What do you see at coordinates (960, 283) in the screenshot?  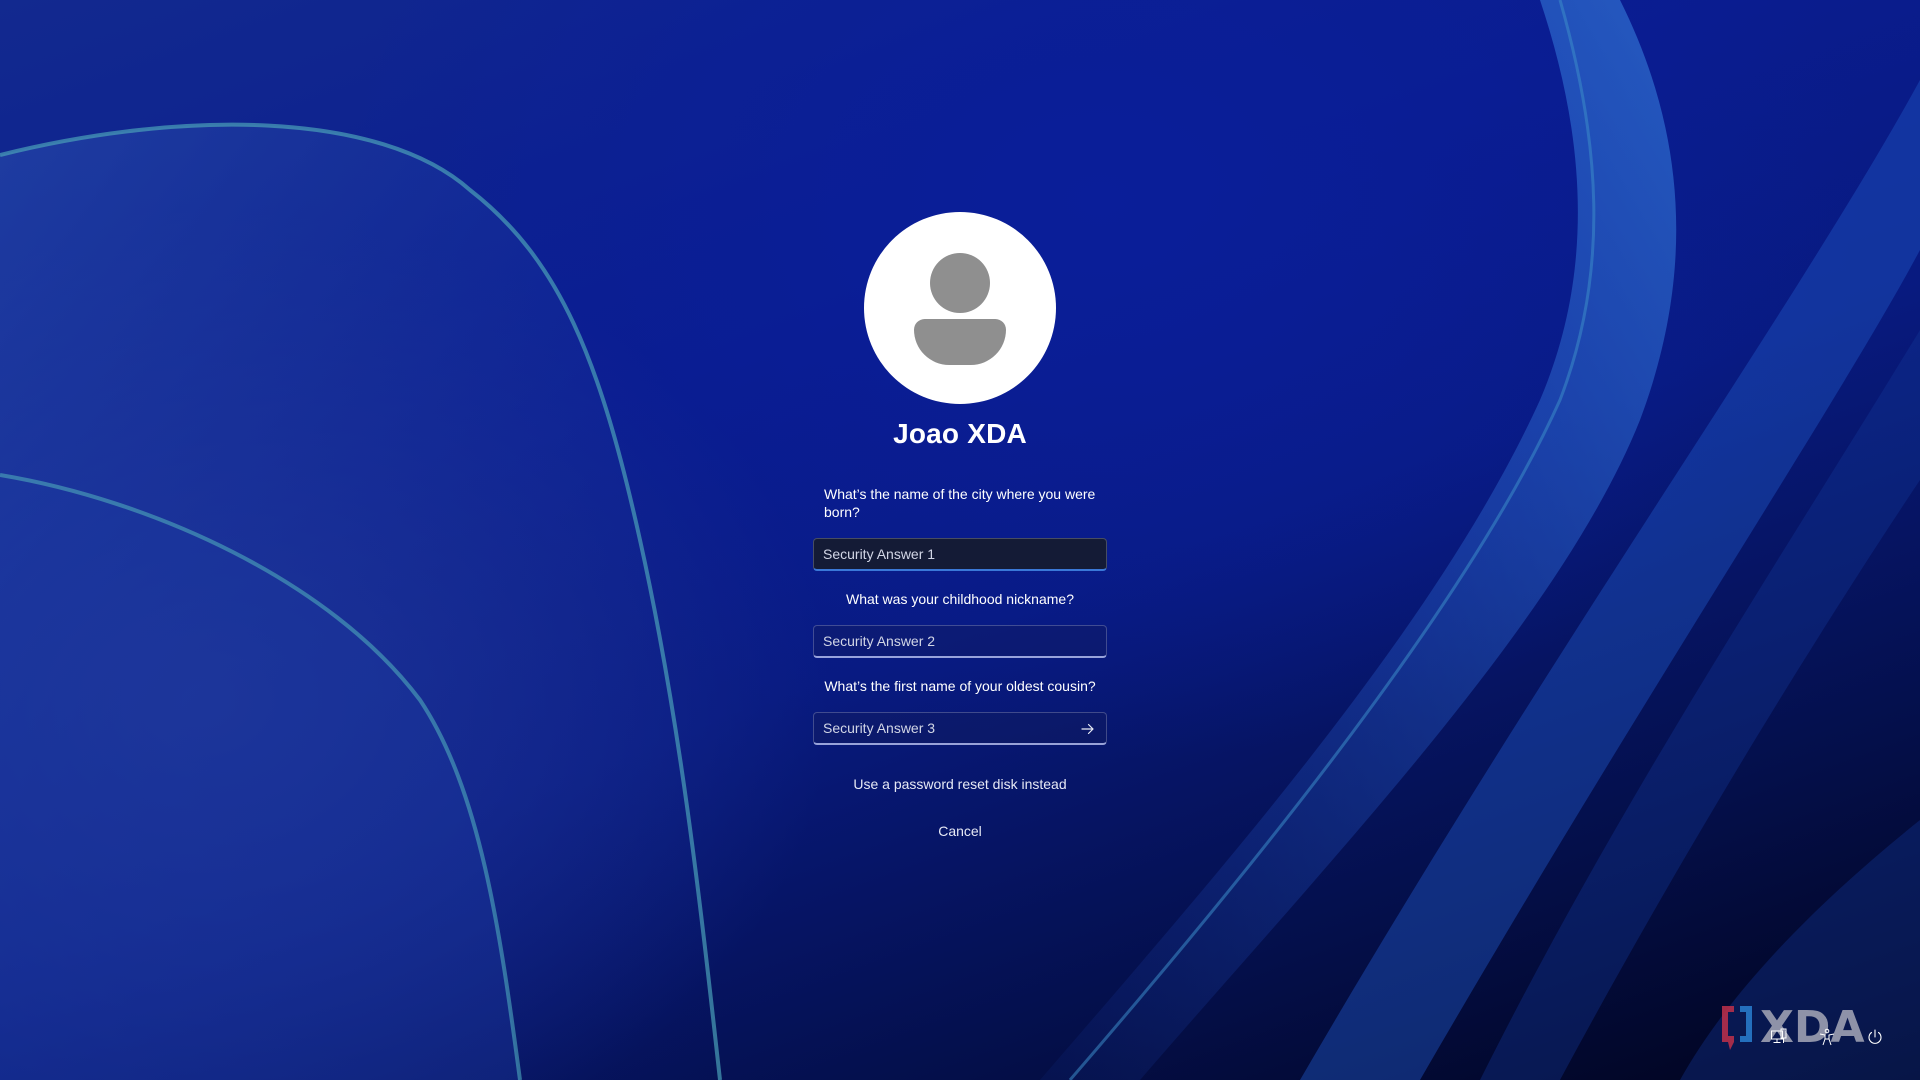 I see `avatar-head-glyph` at bounding box center [960, 283].